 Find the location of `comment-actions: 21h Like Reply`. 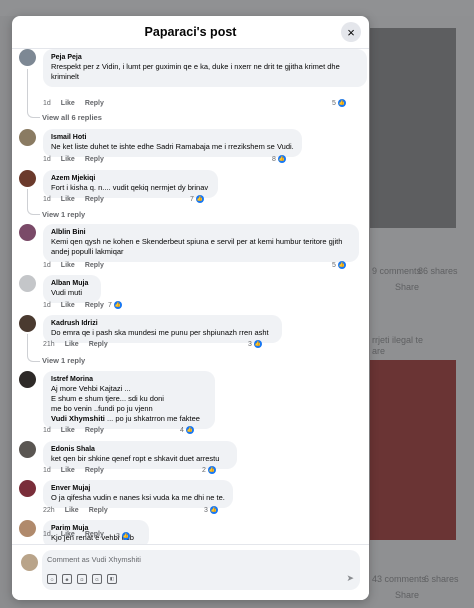

comment-actions: 21h Like Reply is located at coordinates (75, 344).